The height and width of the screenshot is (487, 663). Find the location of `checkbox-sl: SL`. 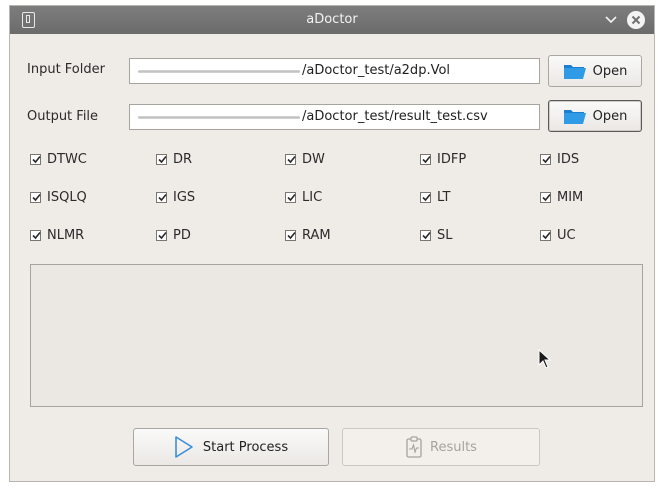

checkbox-sl: SL is located at coordinates (436, 235).